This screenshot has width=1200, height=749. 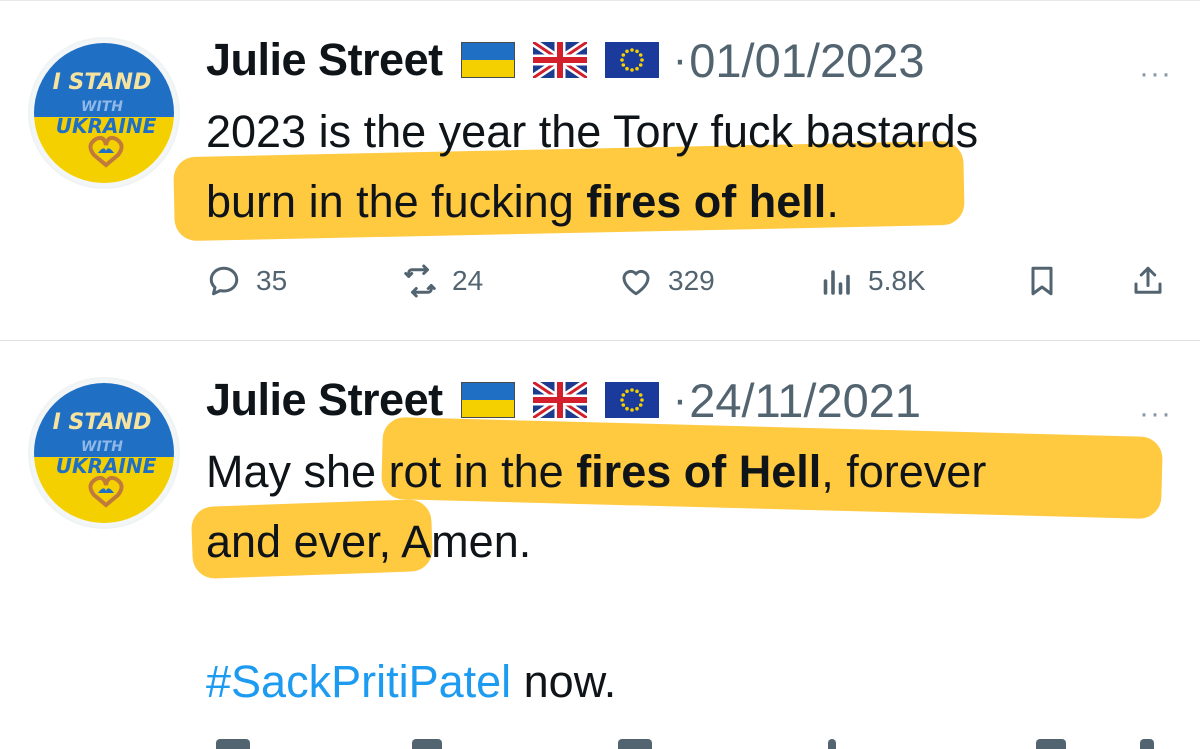 I want to click on share-icon, so click(x=1148, y=280).